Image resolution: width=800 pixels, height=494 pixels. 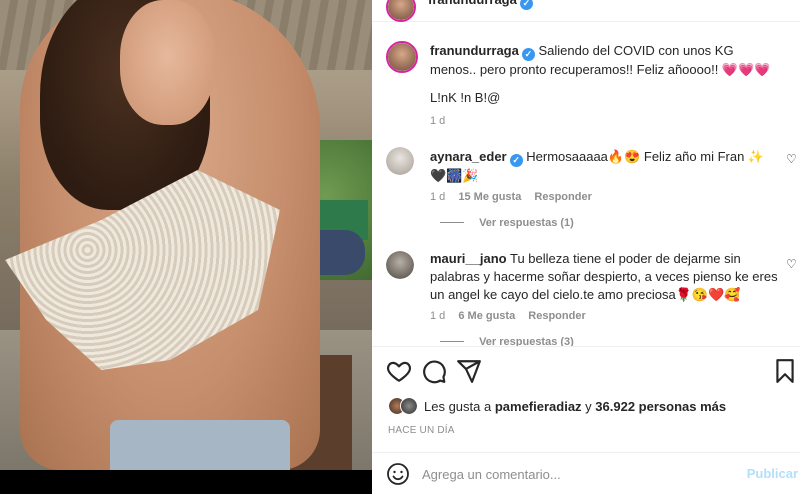 I want to click on caption-link-text: L!nK !n B!@, so click(x=465, y=97).